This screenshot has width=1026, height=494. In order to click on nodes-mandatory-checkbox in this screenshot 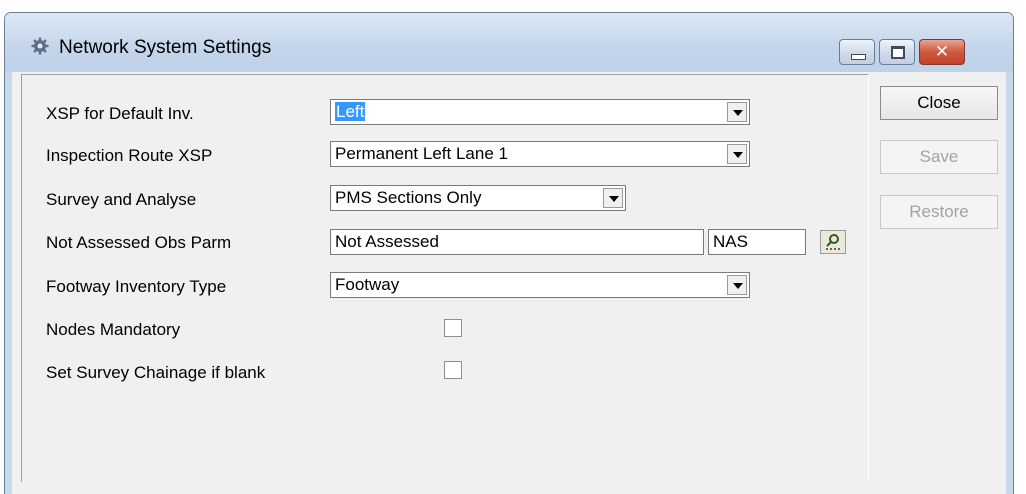, I will do `click(453, 328)`.